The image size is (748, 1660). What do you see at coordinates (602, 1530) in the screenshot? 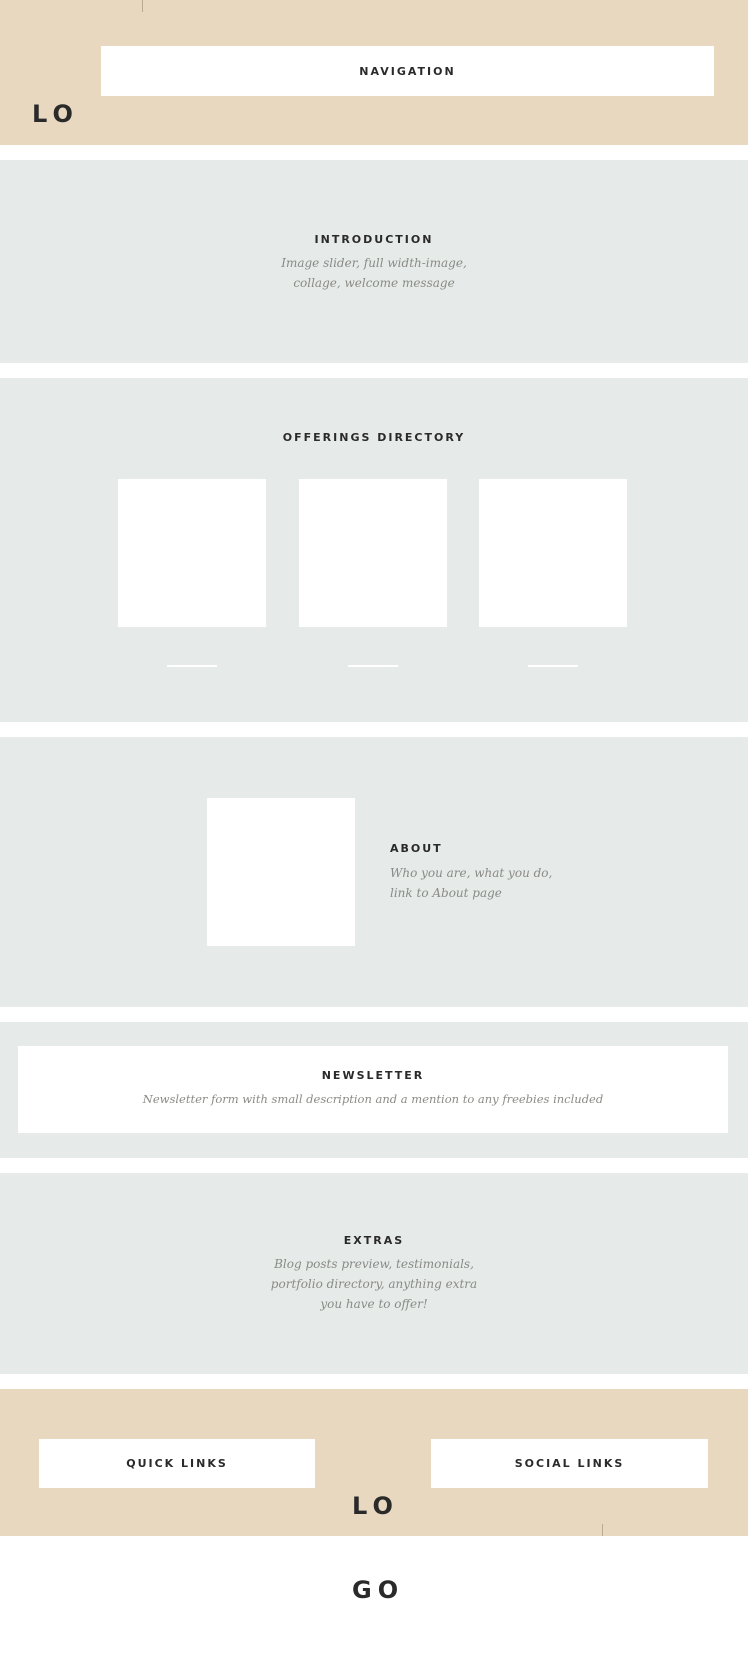
I see `footer-divider-mark` at bounding box center [602, 1530].